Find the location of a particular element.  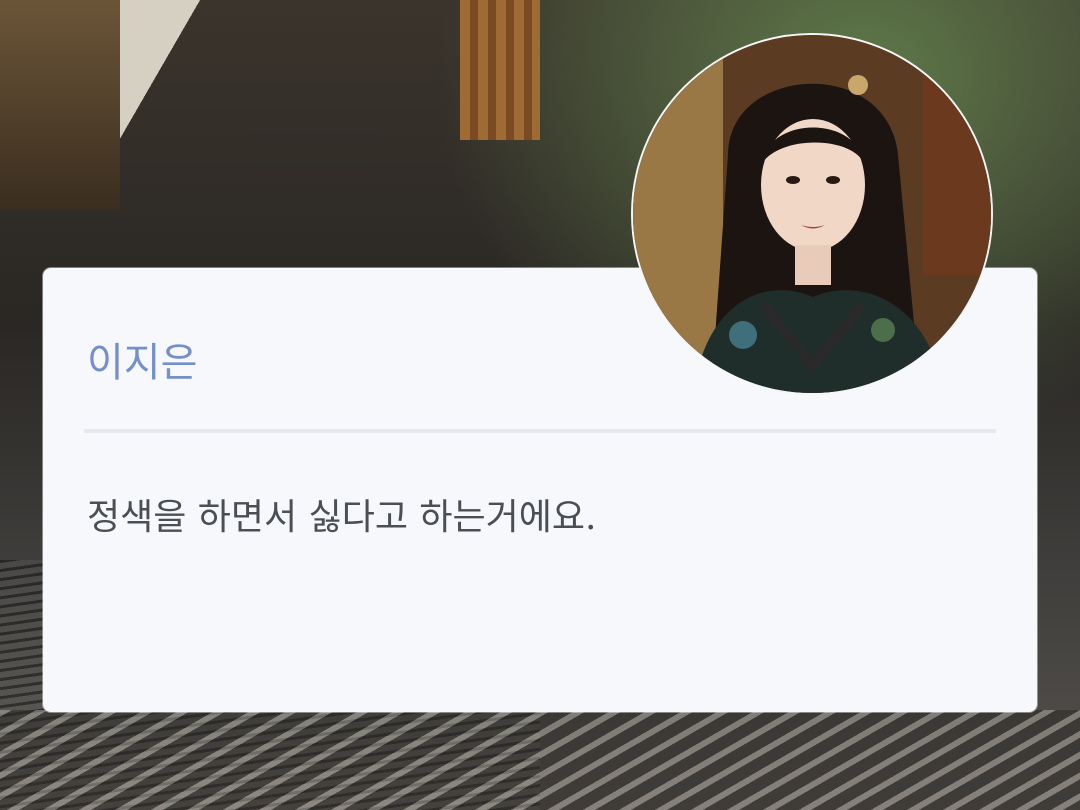

speaker-name: 이지은 is located at coordinates (142, 363).